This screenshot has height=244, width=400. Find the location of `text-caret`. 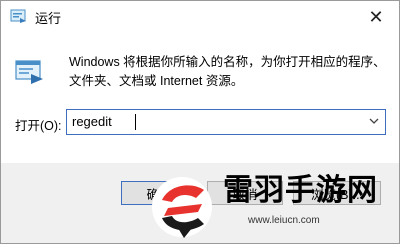

text-caret is located at coordinates (135, 122).